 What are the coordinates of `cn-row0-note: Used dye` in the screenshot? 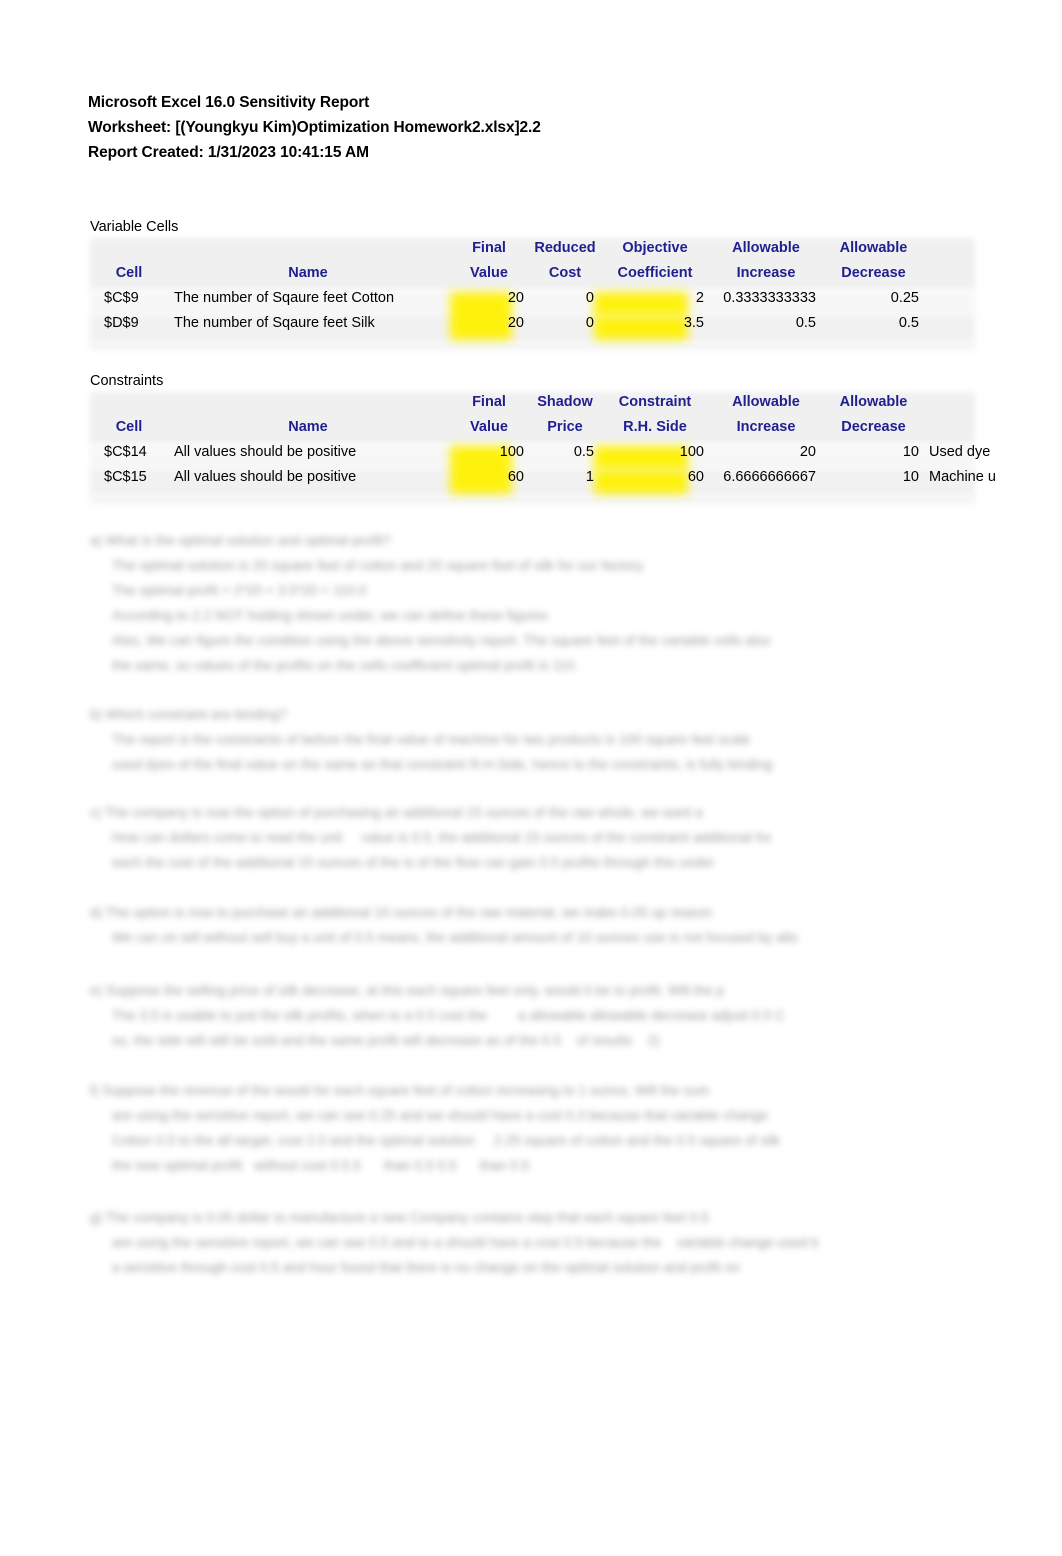 It's located at (960, 452).